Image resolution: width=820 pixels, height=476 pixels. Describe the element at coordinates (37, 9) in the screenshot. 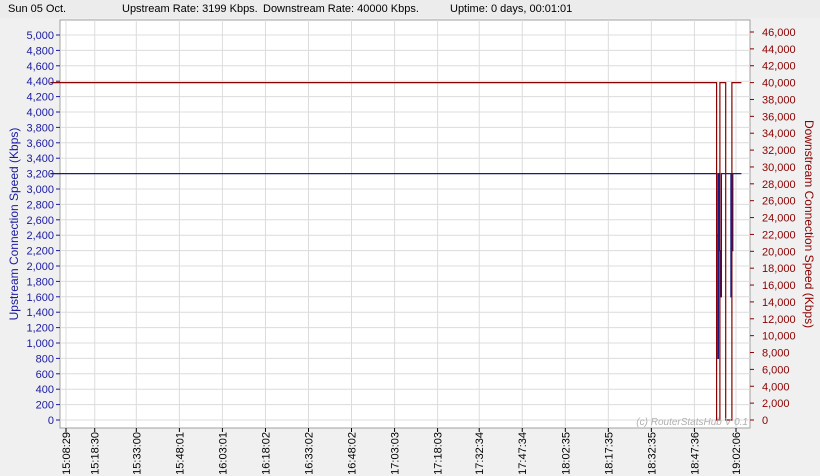

I see `status-date: Sun 05 Oct.` at that location.